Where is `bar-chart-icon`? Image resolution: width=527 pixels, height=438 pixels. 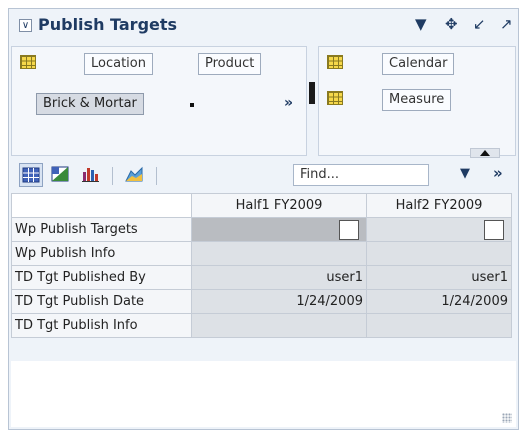
bar-chart-icon is located at coordinates (90, 175).